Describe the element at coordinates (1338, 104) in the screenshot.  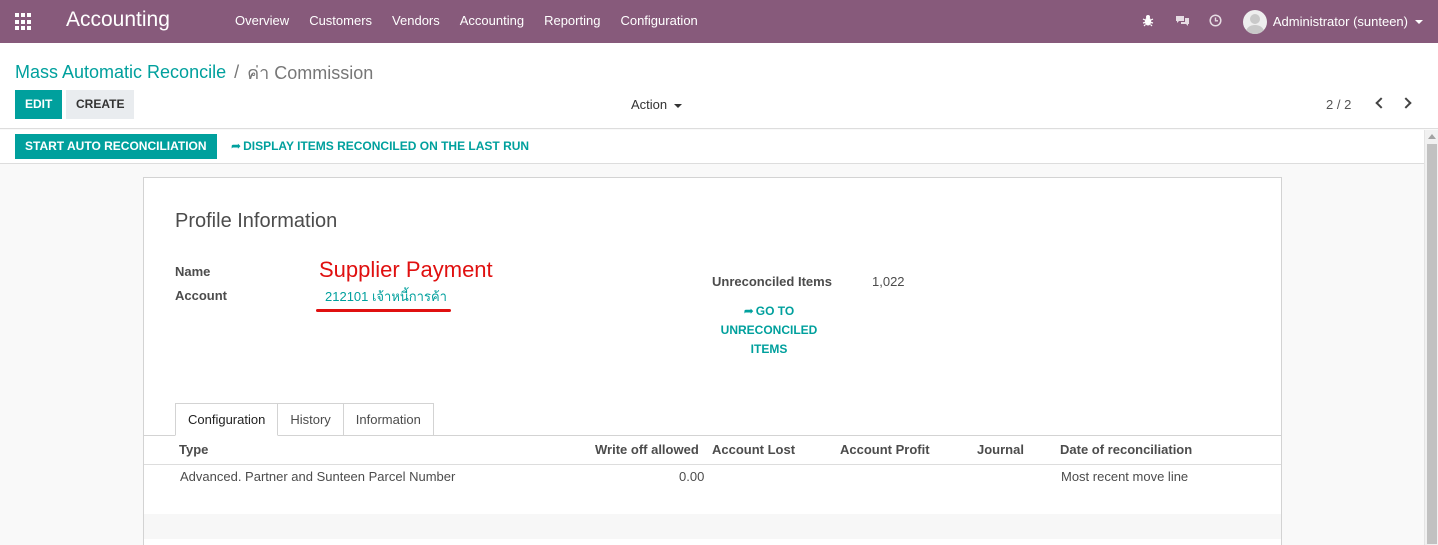
I see `pager-value: 2 / 2` at that location.